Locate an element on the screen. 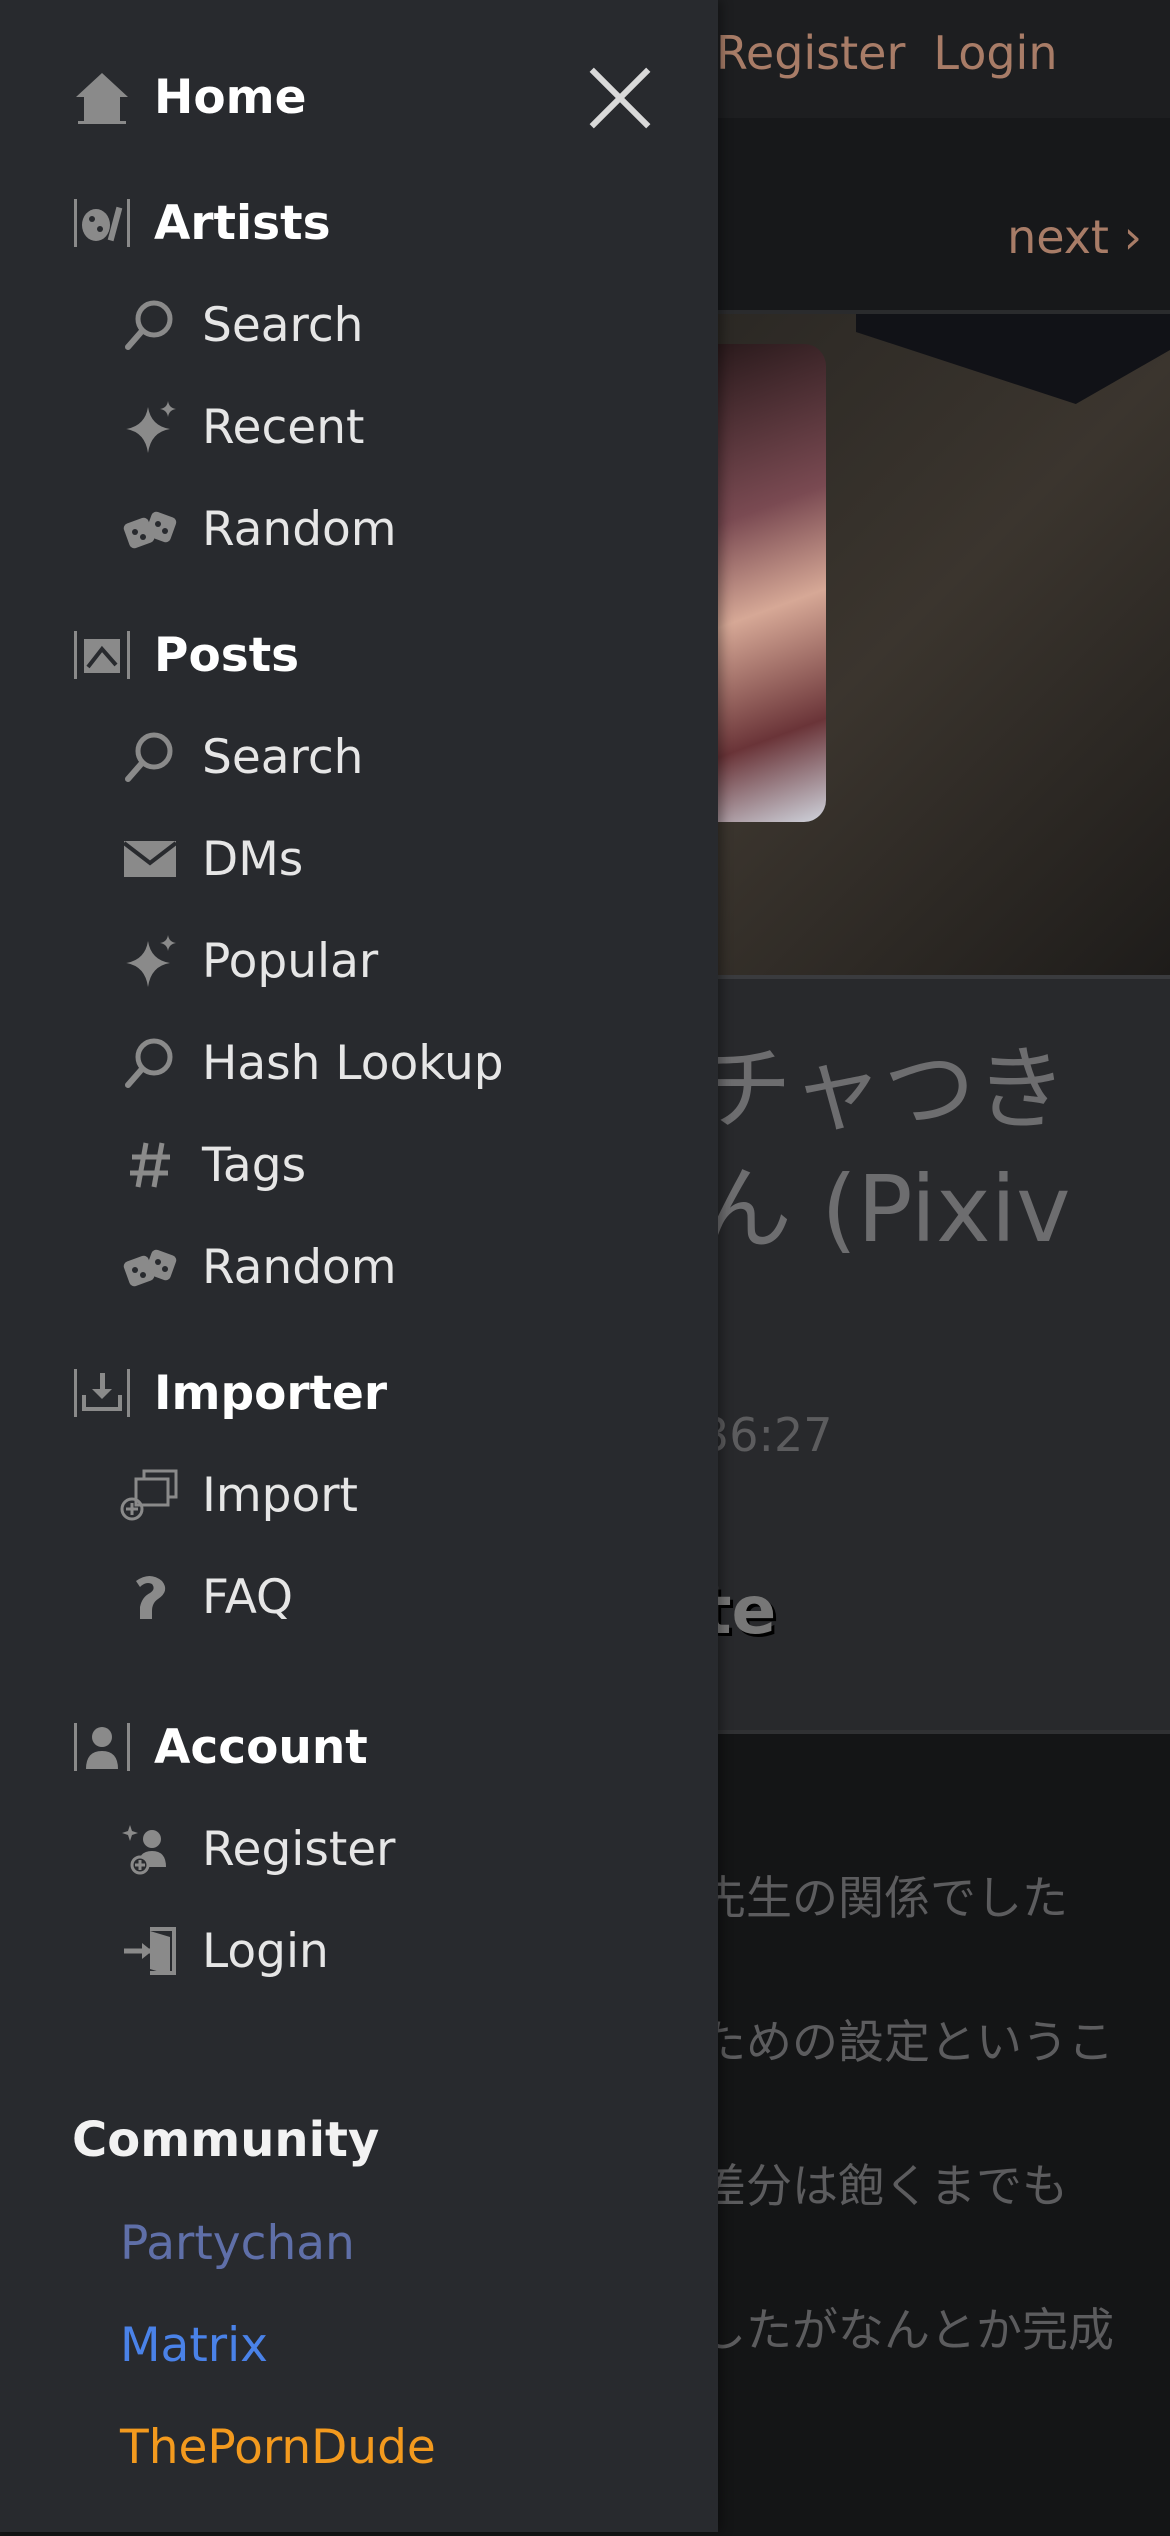 This screenshot has height=2536, width=1170. nav-posts-search: Search is located at coordinates (241, 757).